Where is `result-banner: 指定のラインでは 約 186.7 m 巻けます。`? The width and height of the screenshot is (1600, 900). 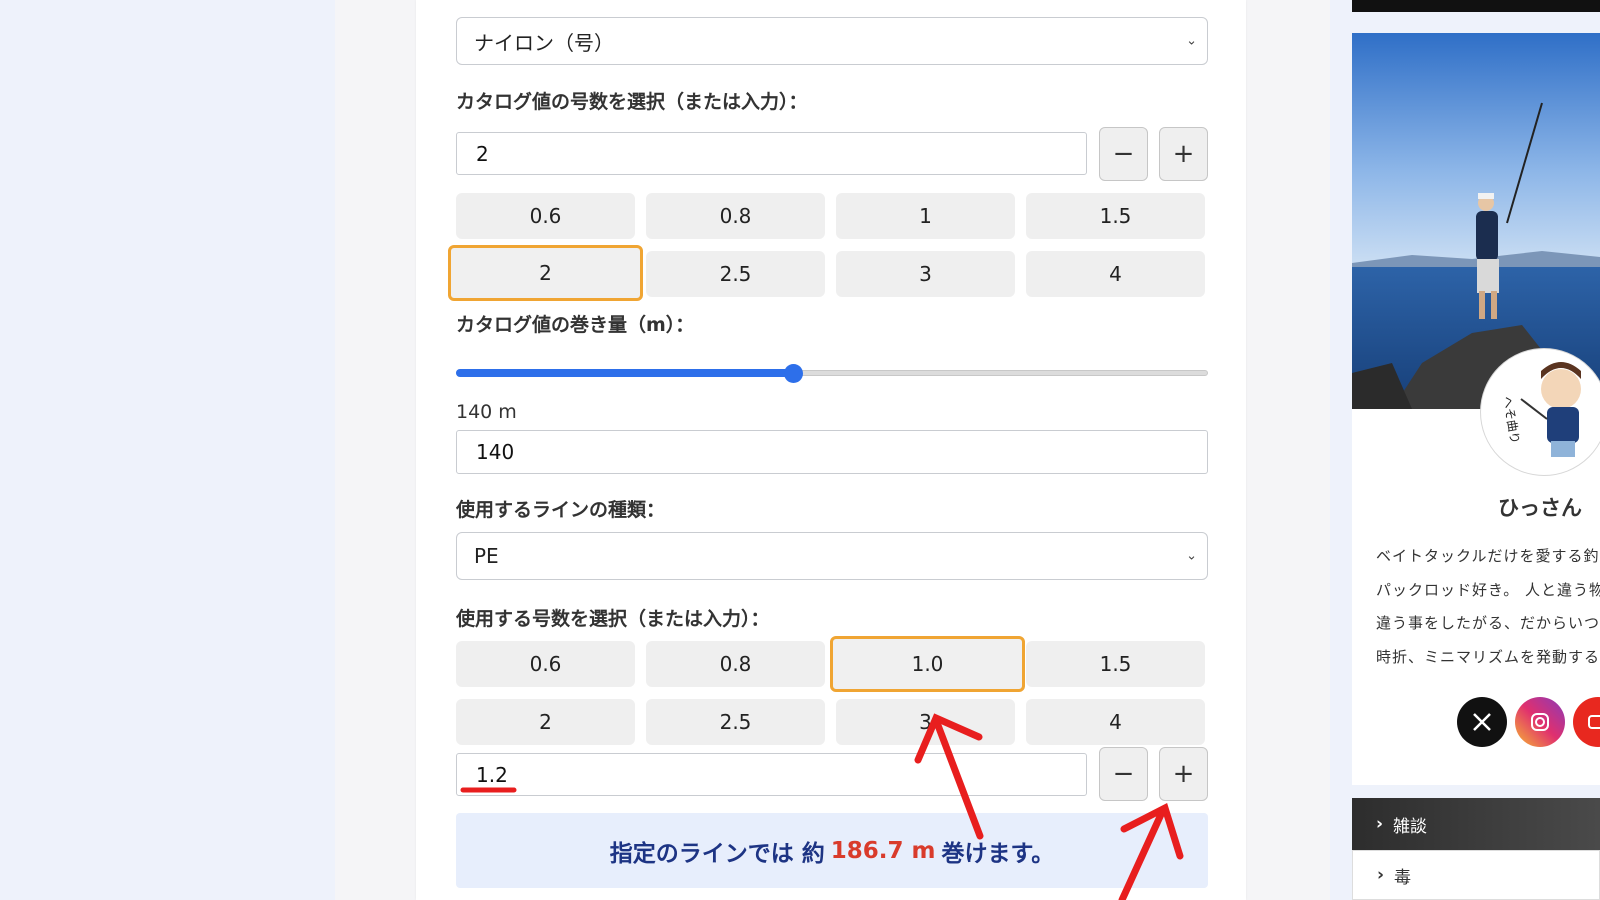 result-banner: 指定のラインでは 約 186.7 m 巻けます。 is located at coordinates (832, 850).